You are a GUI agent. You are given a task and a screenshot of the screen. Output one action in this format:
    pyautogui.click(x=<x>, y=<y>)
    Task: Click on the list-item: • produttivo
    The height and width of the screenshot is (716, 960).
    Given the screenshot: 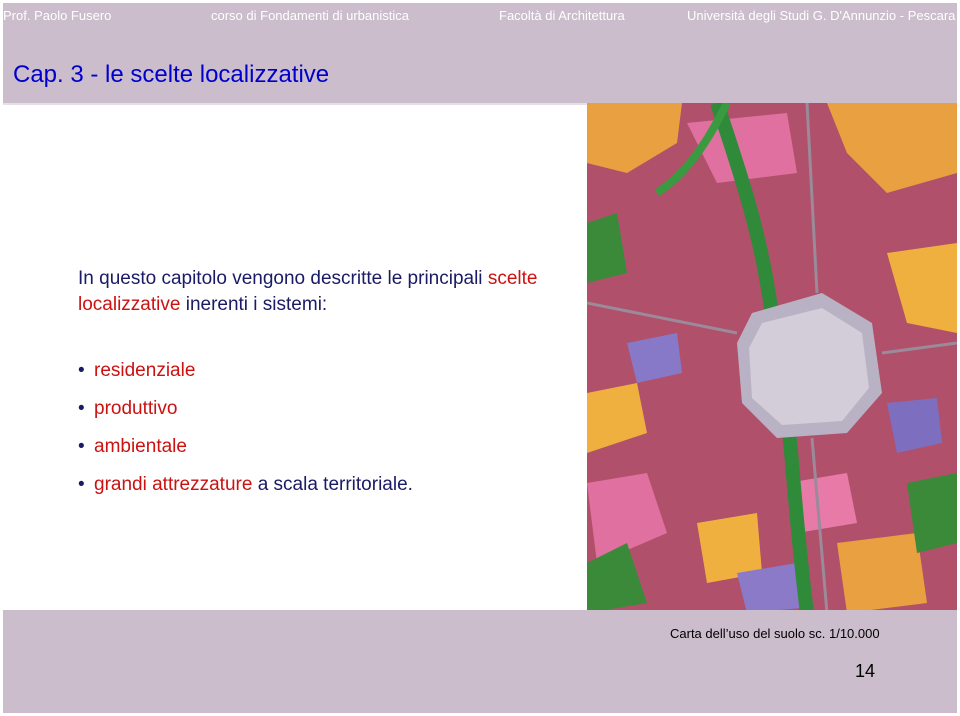 What is the action you would take?
    pyautogui.click(x=245, y=415)
    